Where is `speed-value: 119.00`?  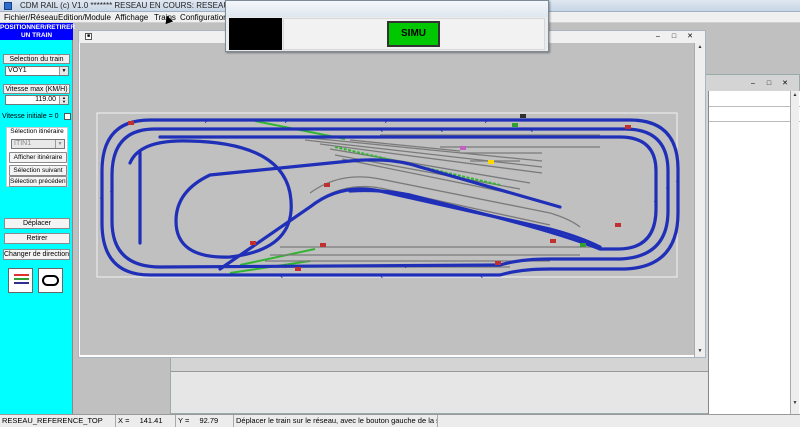 speed-value: 119.00 is located at coordinates (45, 99).